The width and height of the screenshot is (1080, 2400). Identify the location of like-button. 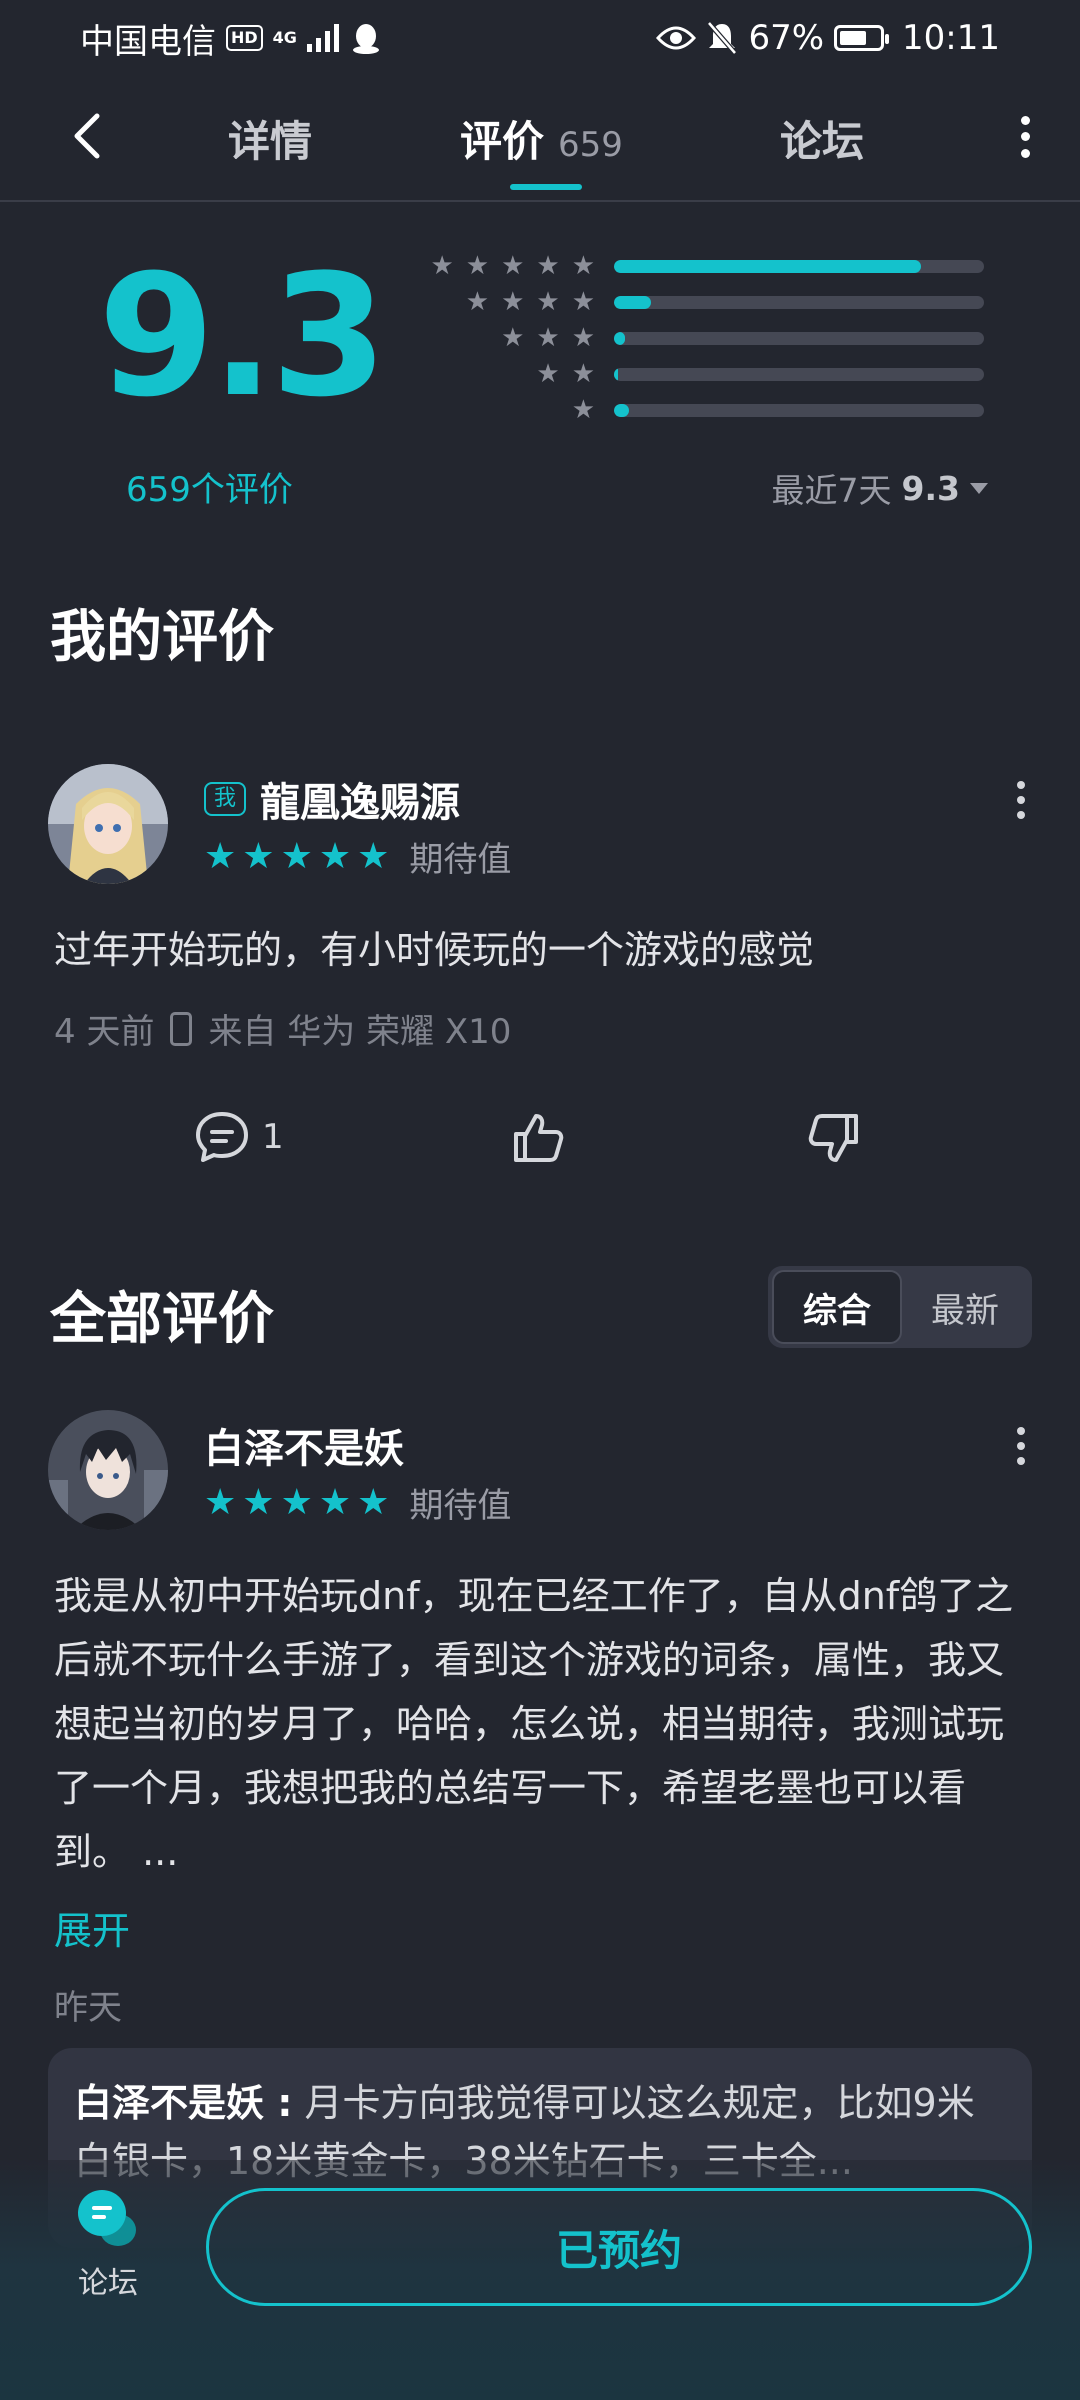
(538, 1138).